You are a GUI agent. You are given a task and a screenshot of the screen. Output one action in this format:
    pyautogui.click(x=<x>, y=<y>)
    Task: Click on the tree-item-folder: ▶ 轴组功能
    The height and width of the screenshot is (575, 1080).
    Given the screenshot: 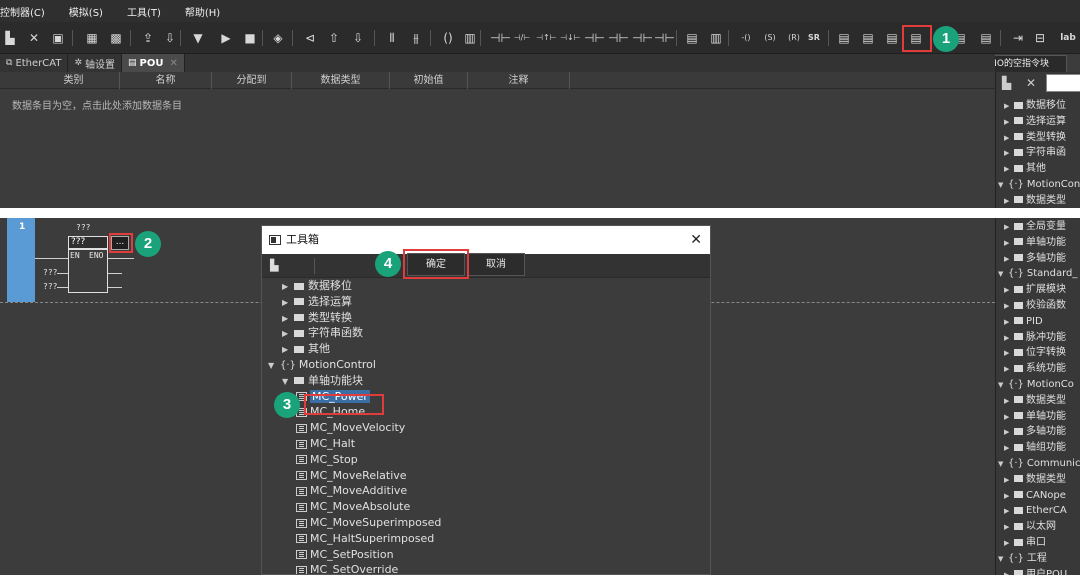 What is the action you would take?
    pyautogui.click(x=1035, y=448)
    